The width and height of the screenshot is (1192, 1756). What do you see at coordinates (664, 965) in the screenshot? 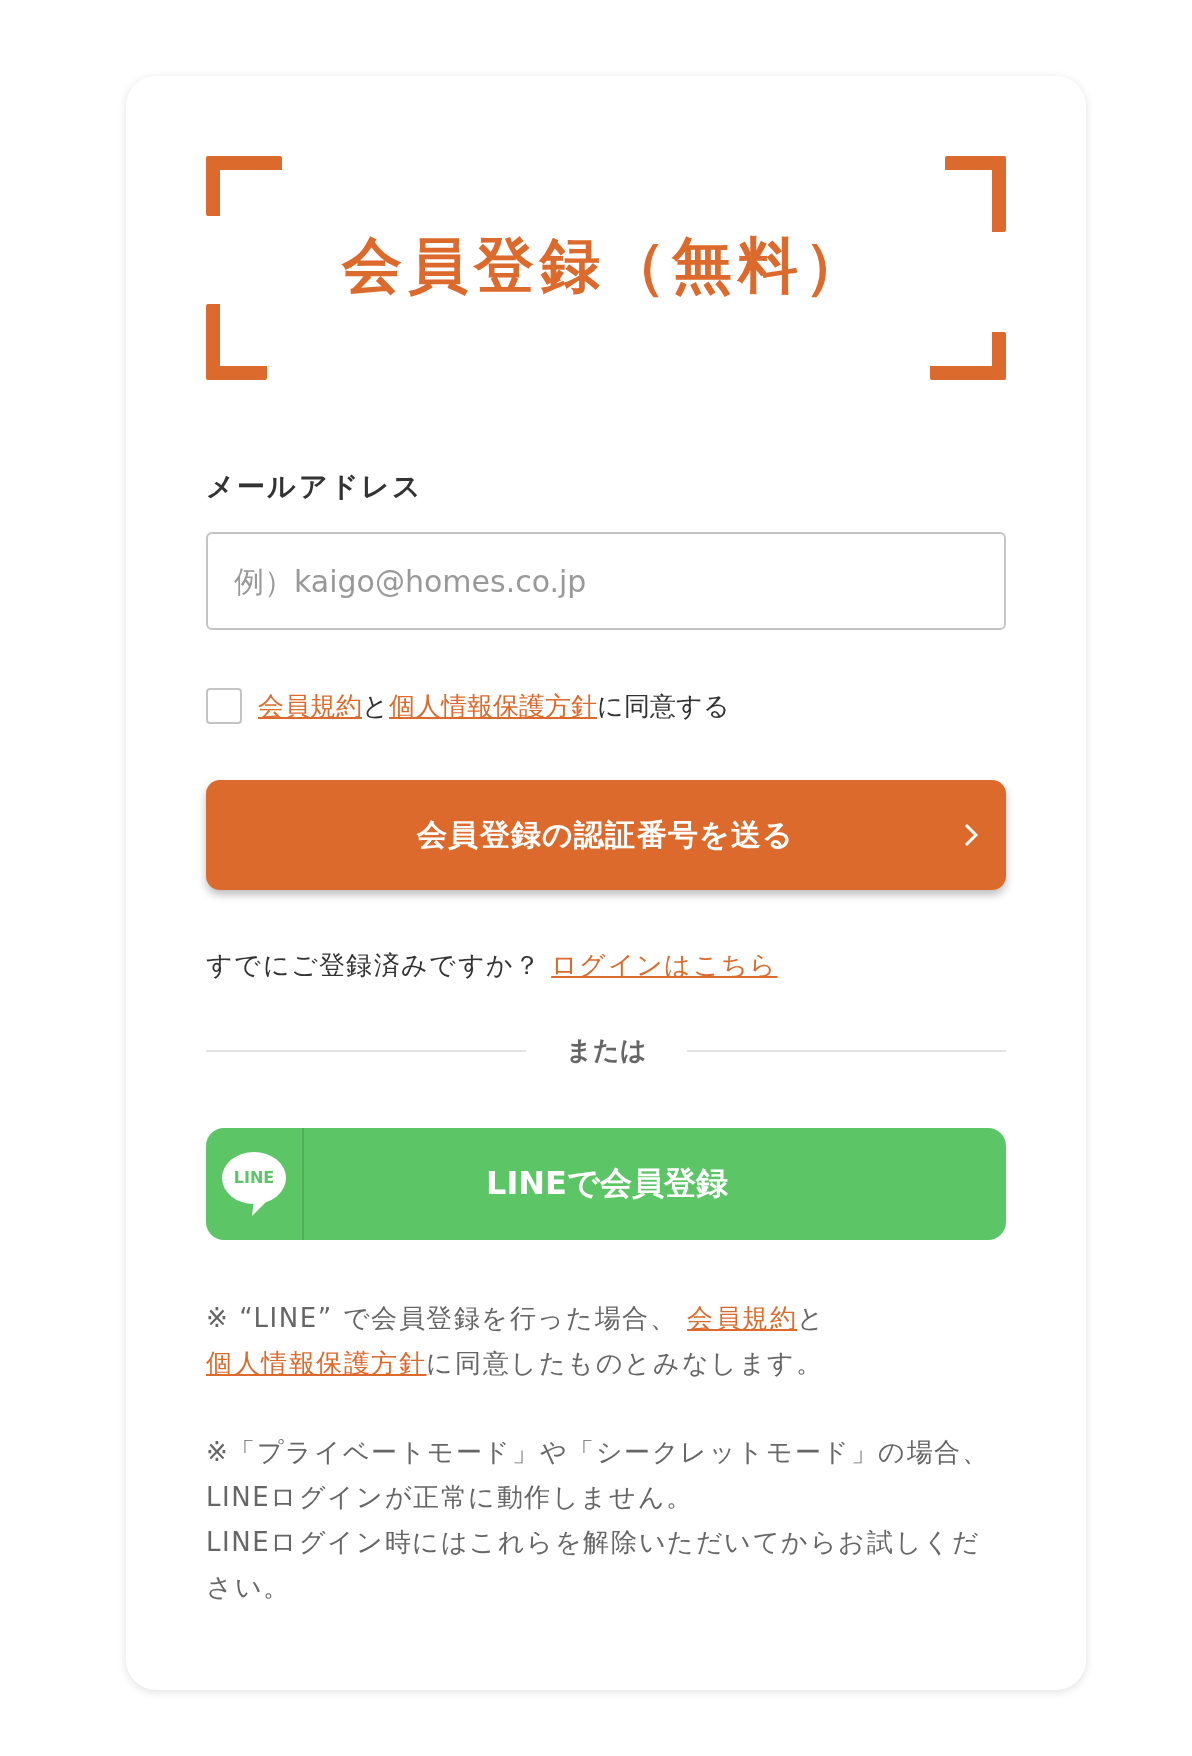
I see `login-link: ログインはこちら` at bounding box center [664, 965].